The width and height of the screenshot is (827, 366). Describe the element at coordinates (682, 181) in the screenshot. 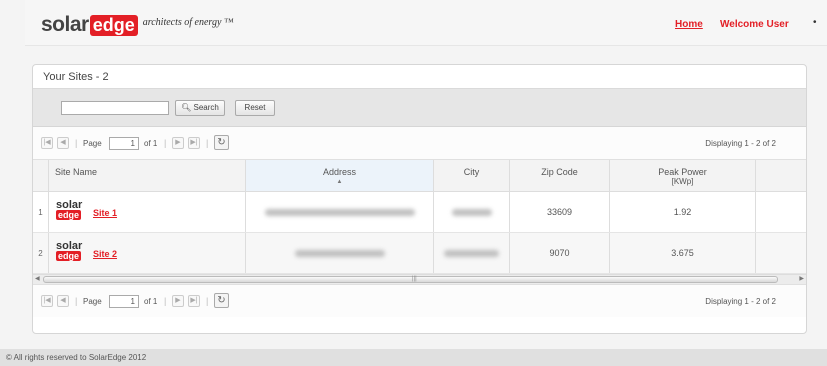

I see `column-header-peak-unit: [KWp]` at that location.